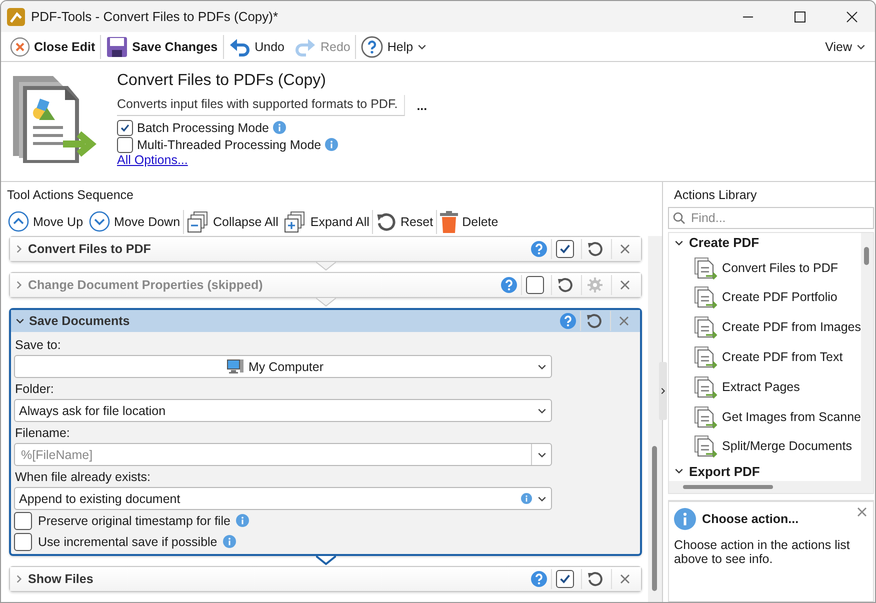  What do you see at coordinates (45, 221) in the screenshot?
I see `toolbar-button: Move Up` at bounding box center [45, 221].